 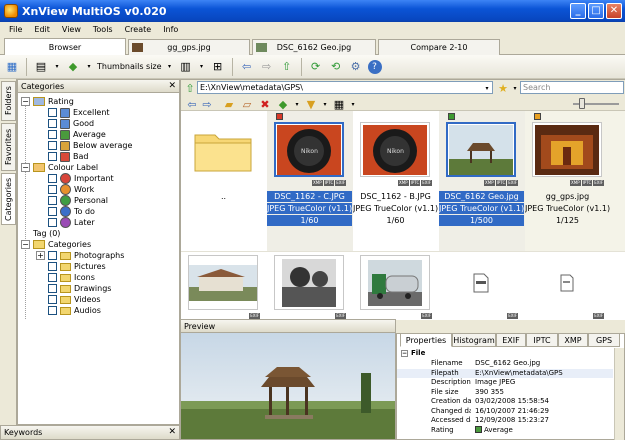 What do you see at coordinates (505, 401) in the screenshot?
I see `property-row: Creation date/time 03/02/2008 15:58:54` at bounding box center [505, 401].